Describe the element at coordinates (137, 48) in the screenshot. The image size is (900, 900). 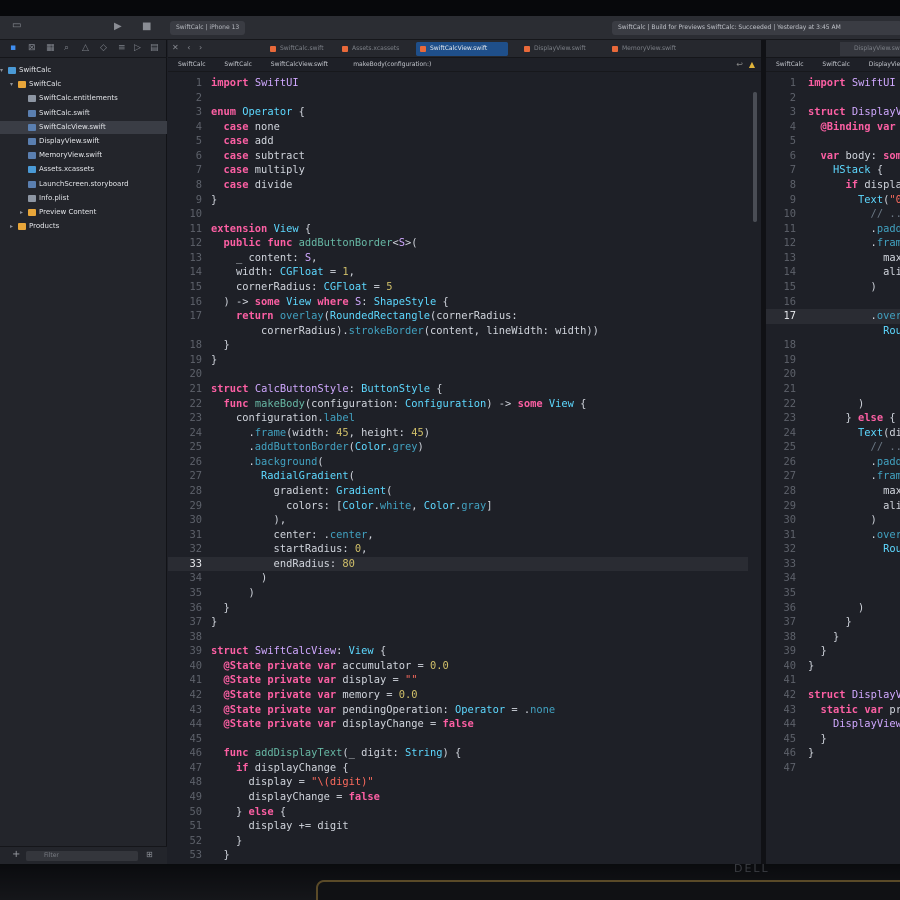
I see `breakpoint-icon: ▷` at that location.